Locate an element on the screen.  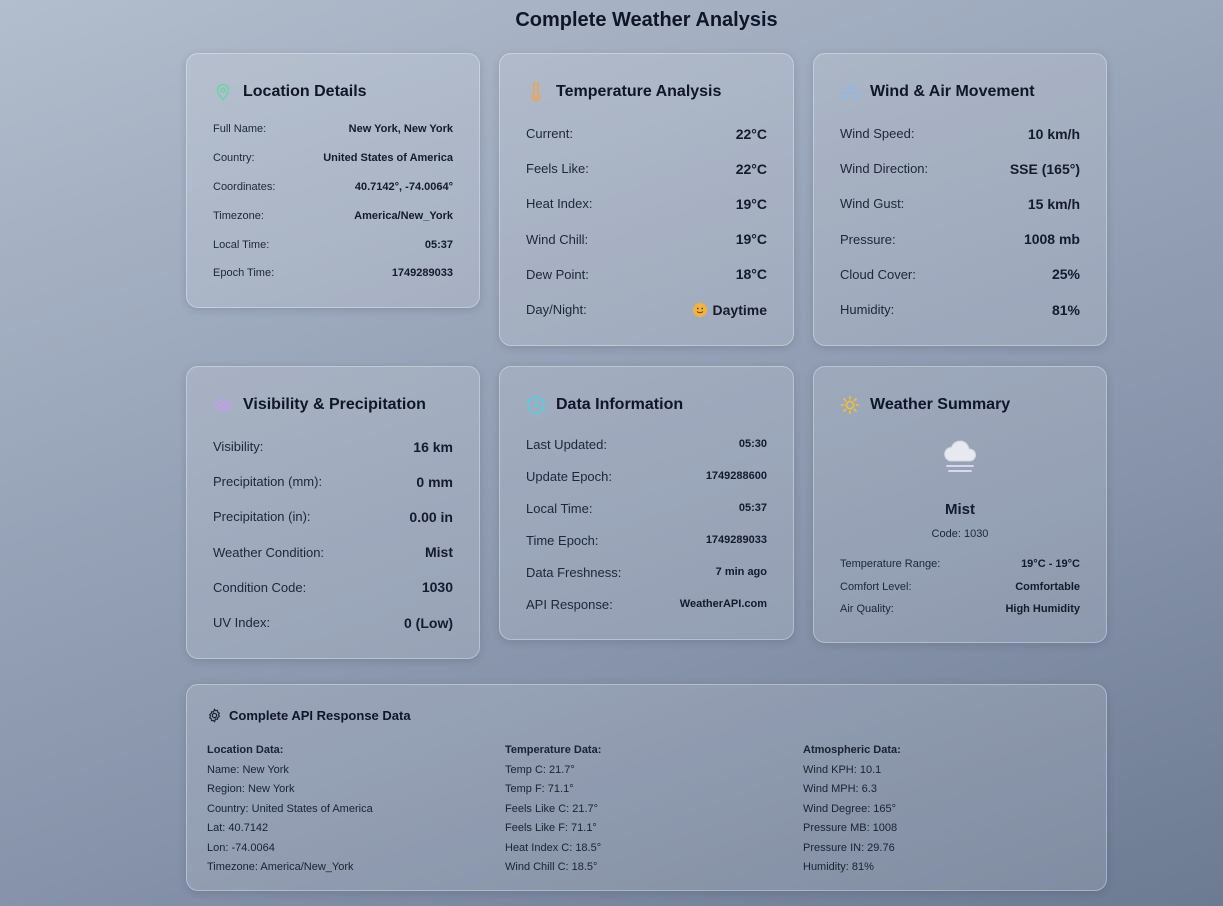
row-label: Data Freshness: is located at coordinates (574, 572).